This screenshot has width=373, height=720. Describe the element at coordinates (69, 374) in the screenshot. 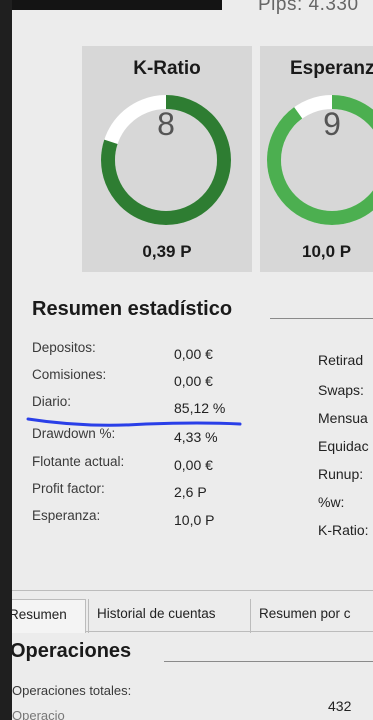

I see `stat-label-comisiones: Comisiones:` at that location.